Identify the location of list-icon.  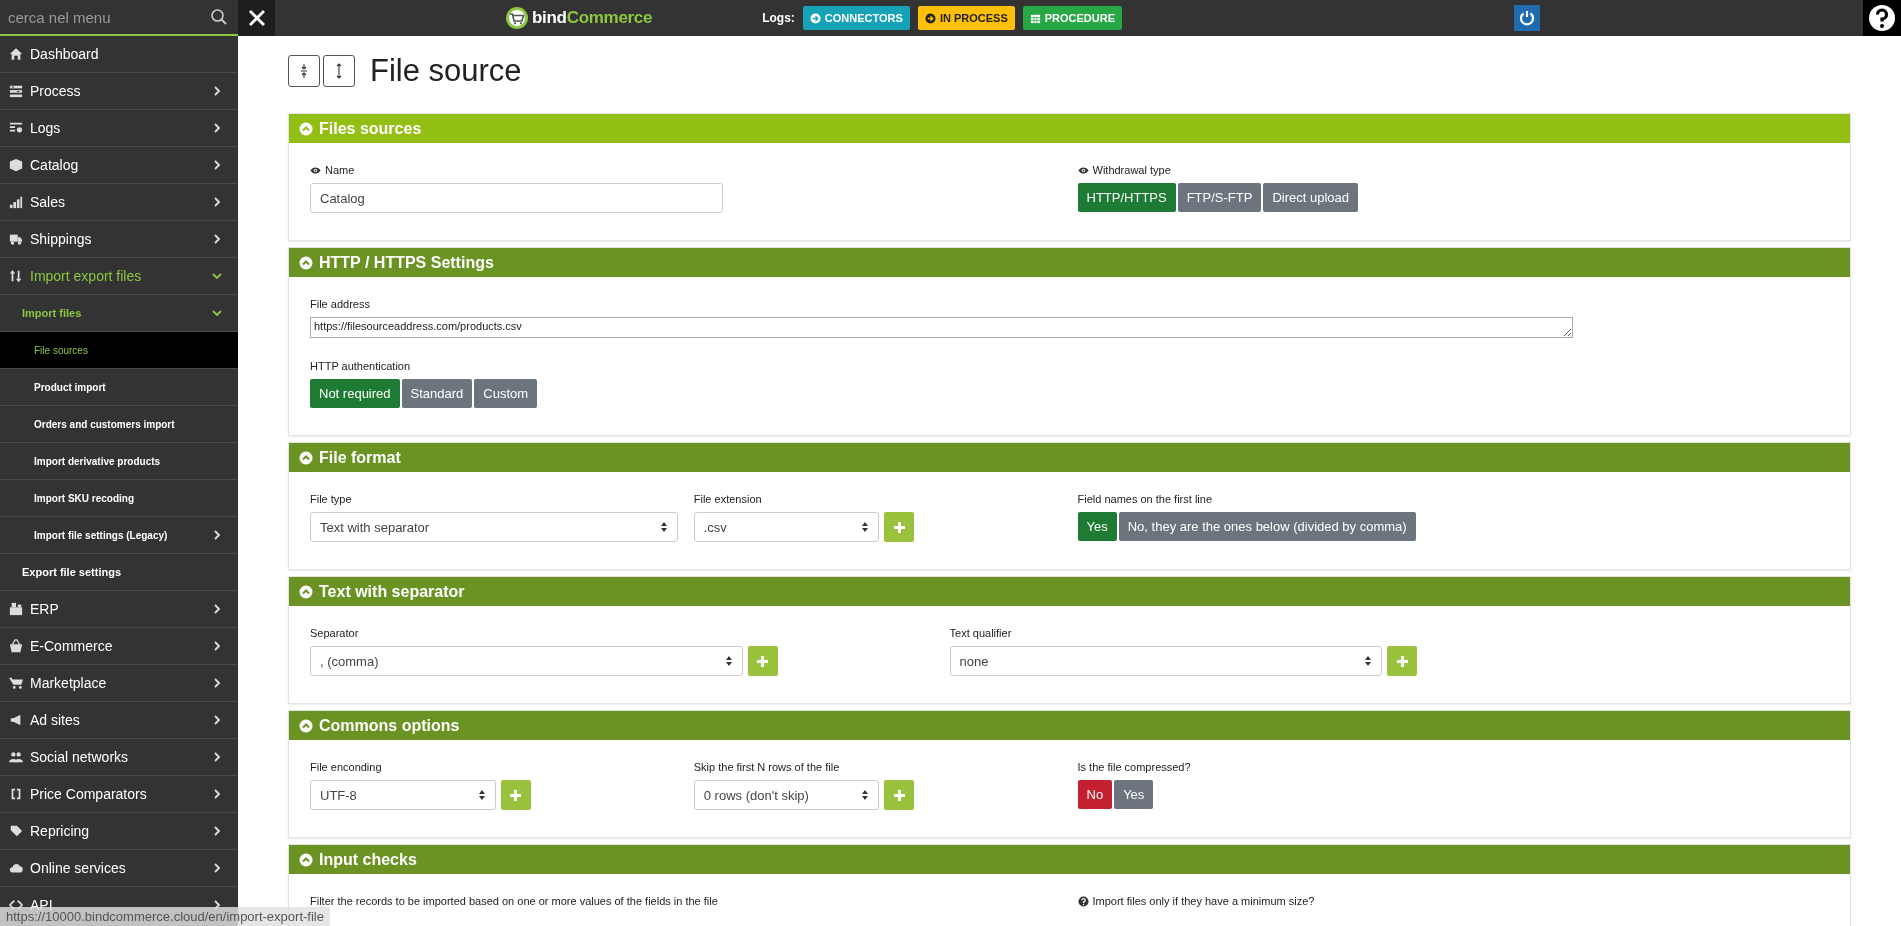
(16, 128).